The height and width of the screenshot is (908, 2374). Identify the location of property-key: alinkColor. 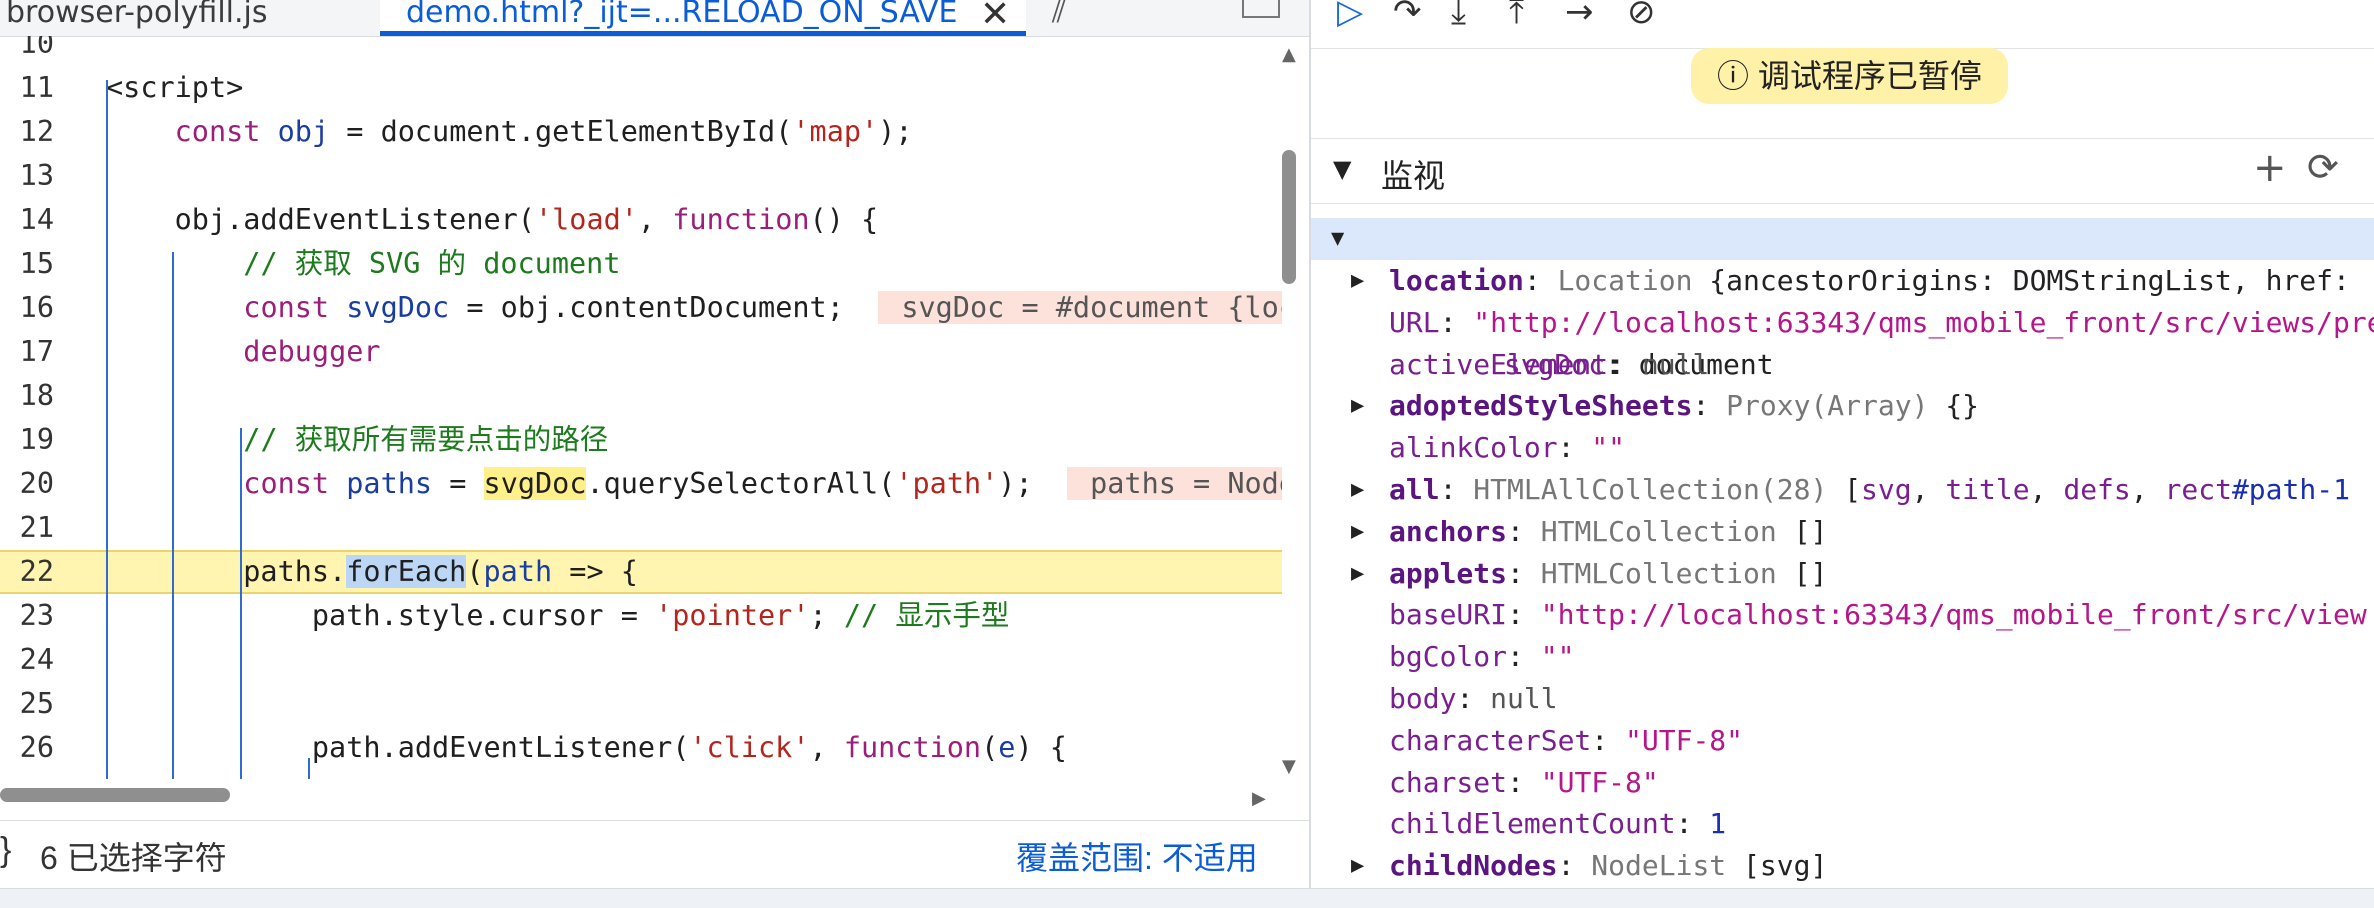
(1473, 448).